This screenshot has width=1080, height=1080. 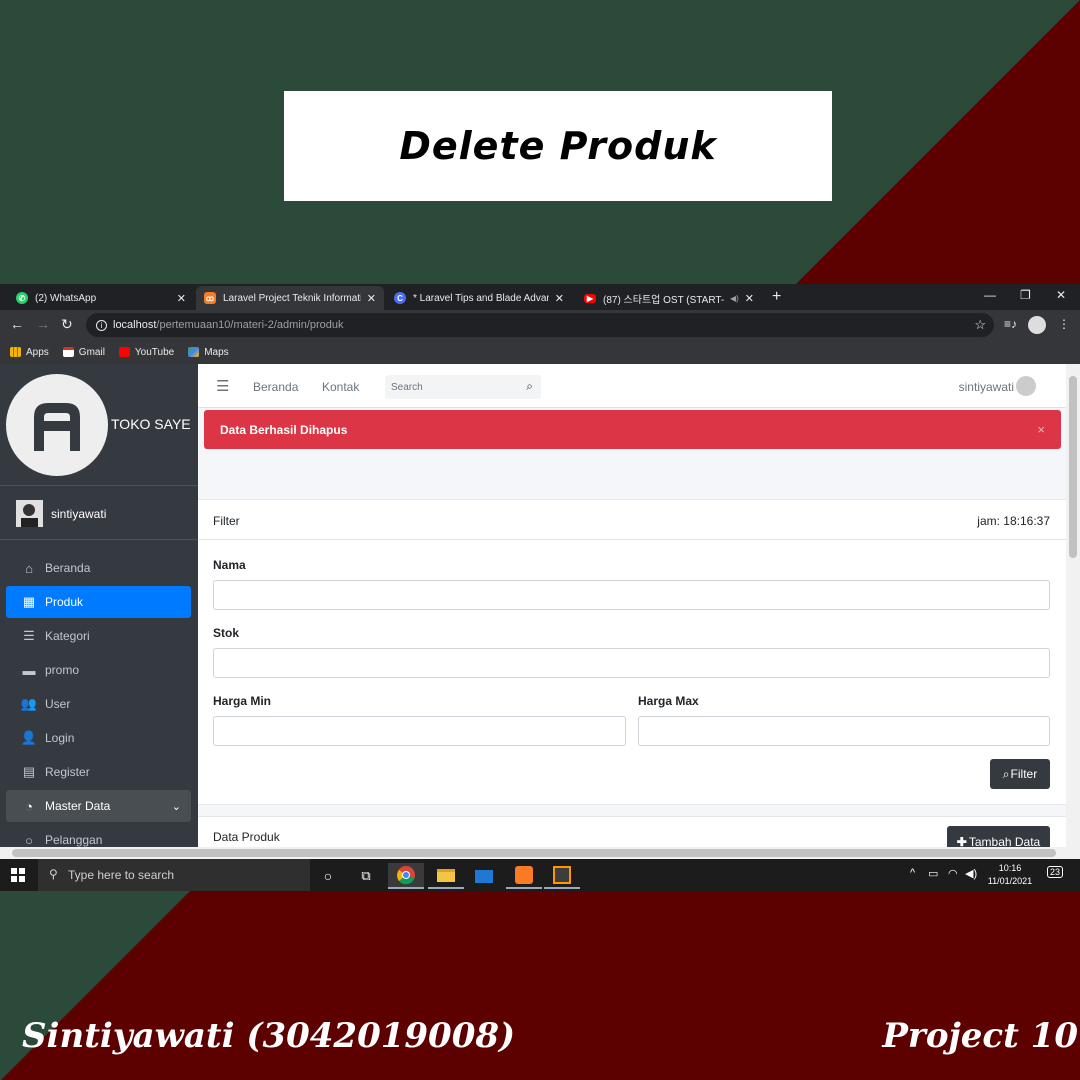 What do you see at coordinates (98, 602) in the screenshot?
I see `sidebar-item-produk: ▦ Produk` at bounding box center [98, 602].